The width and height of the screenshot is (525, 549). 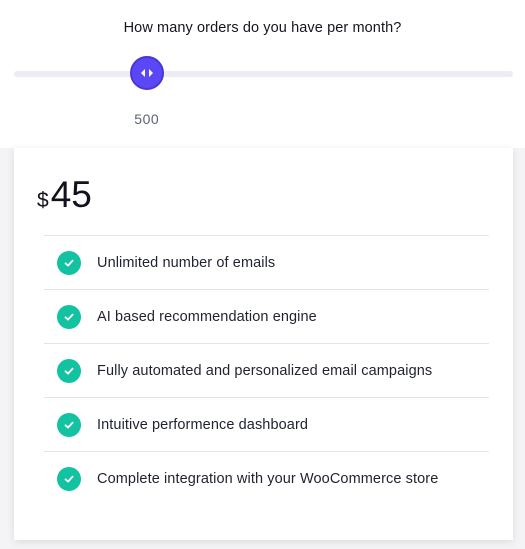 I want to click on feature-label: AI based recommendation engine, so click(x=207, y=316).